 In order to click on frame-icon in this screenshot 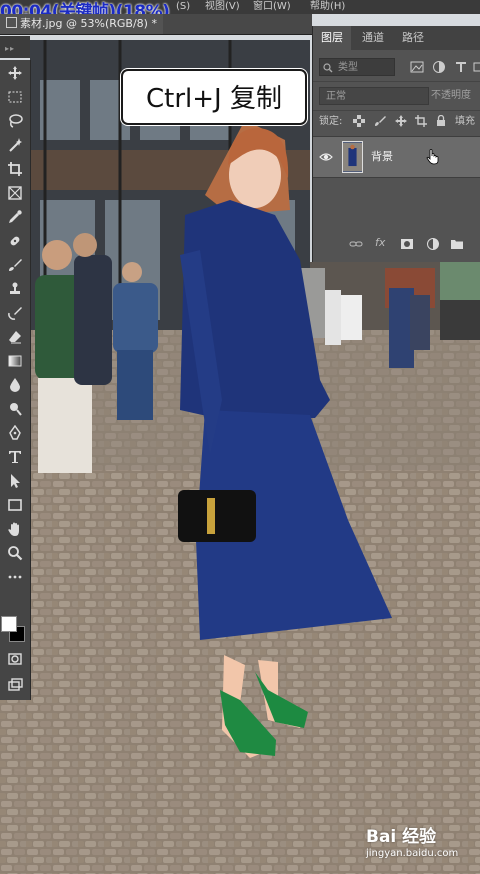, I will do `click(15, 193)`.